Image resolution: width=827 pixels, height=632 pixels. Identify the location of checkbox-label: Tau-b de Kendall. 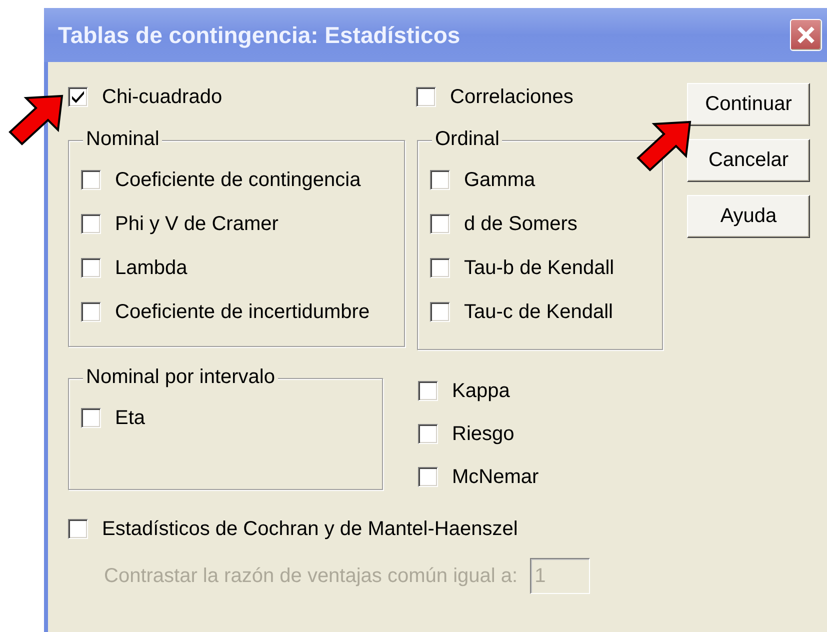
(539, 268).